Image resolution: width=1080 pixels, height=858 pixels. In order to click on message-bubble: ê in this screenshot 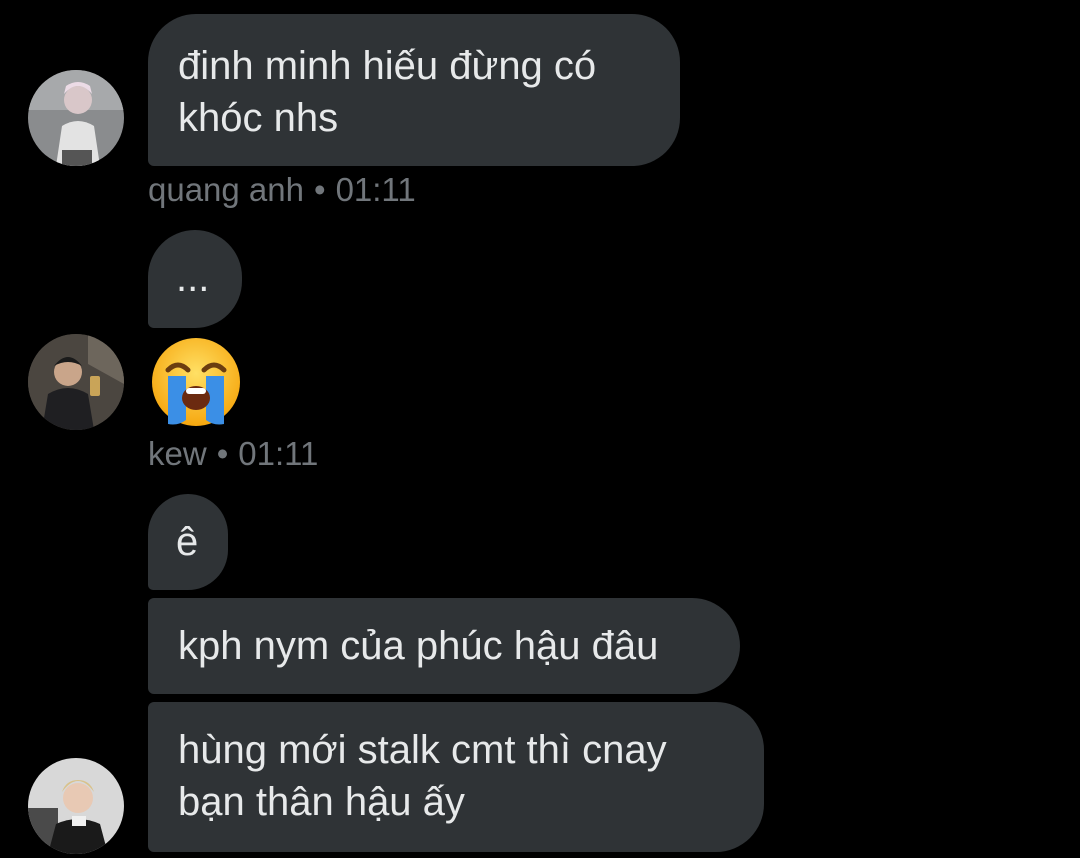, I will do `click(188, 542)`.